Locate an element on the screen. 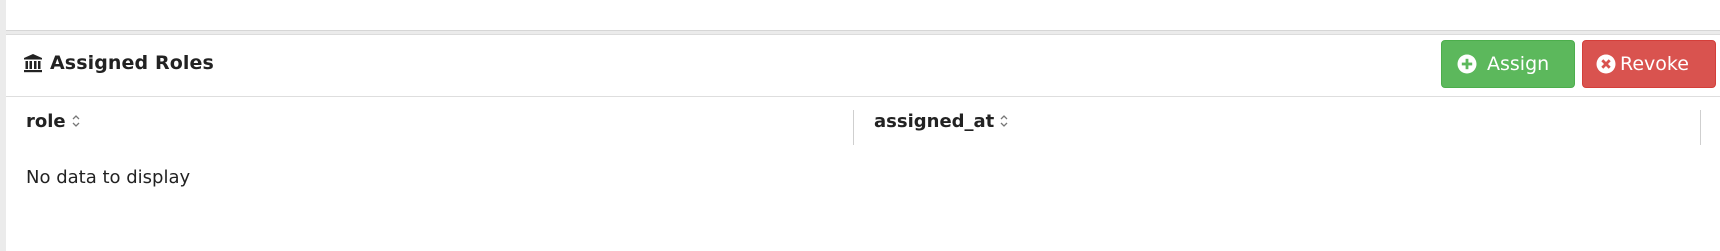  assign-button: Assign is located at coordinates (1508, 64).